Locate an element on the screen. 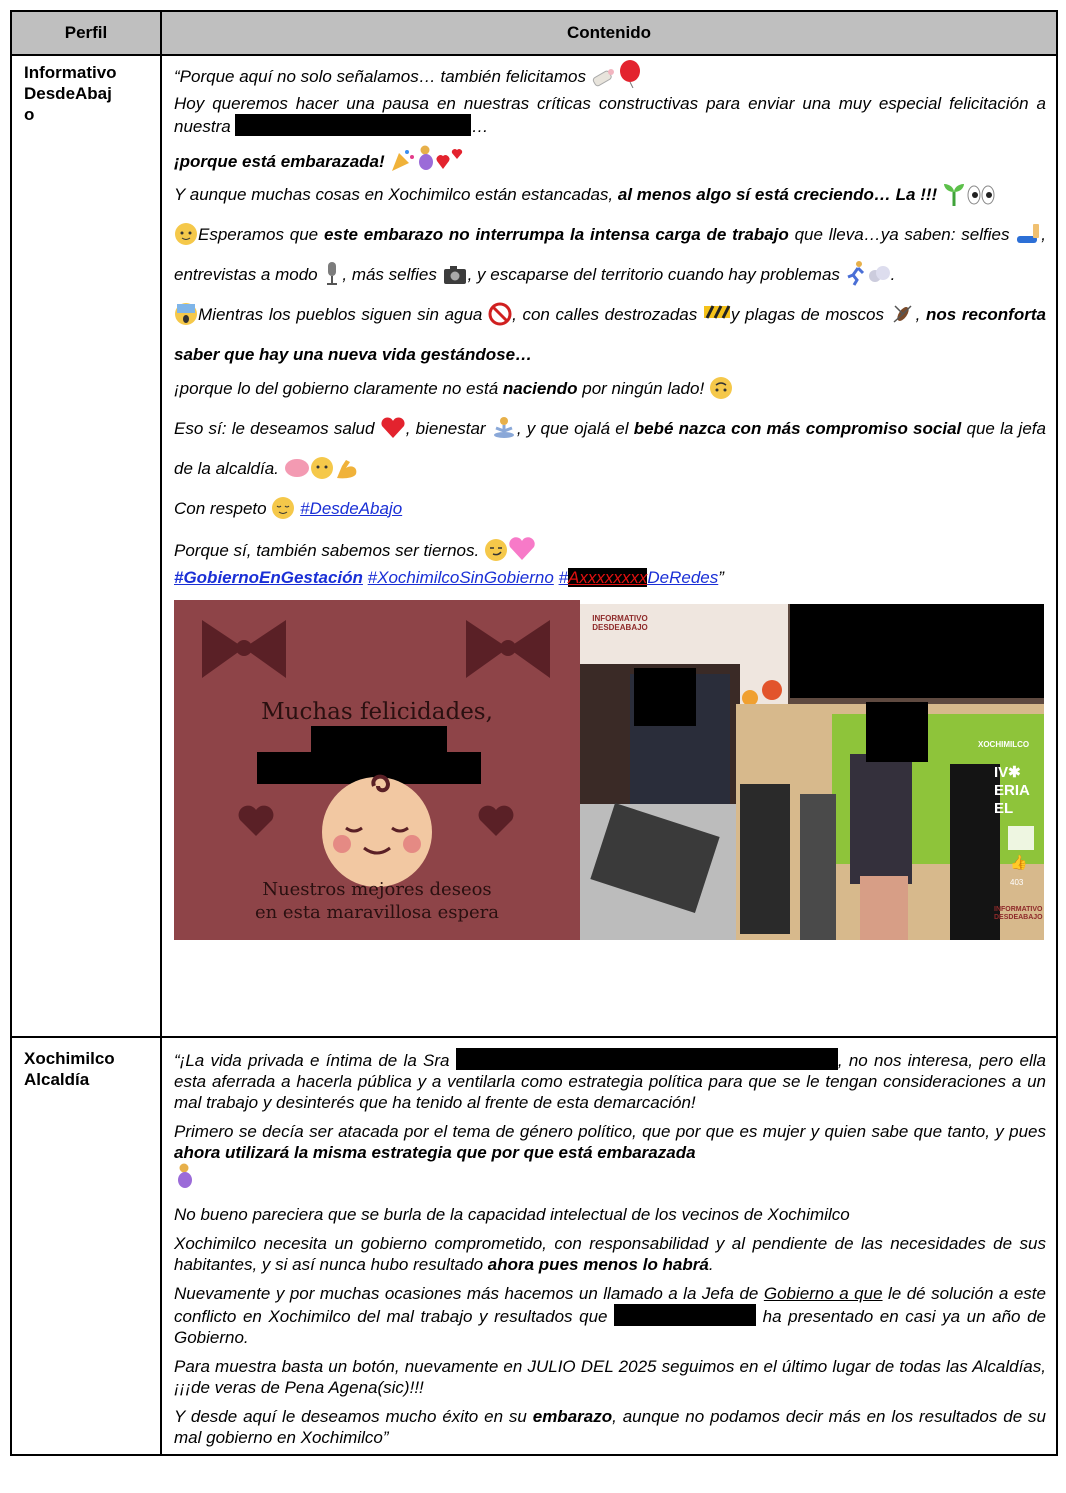  party-popper-icon is located at coordinates (402, 162).